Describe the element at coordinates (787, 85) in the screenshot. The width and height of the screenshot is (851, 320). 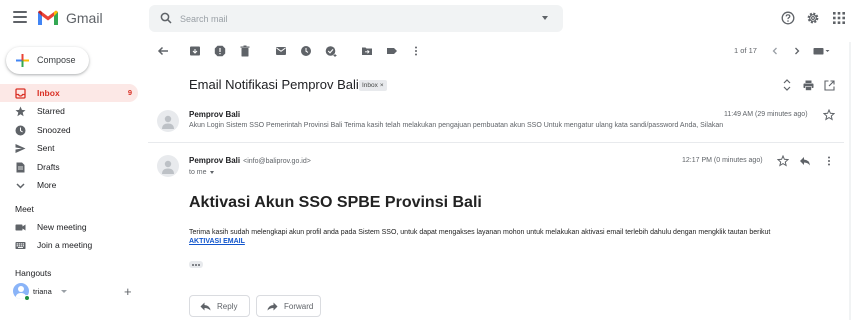
I see `expand-all-icon` at that location.